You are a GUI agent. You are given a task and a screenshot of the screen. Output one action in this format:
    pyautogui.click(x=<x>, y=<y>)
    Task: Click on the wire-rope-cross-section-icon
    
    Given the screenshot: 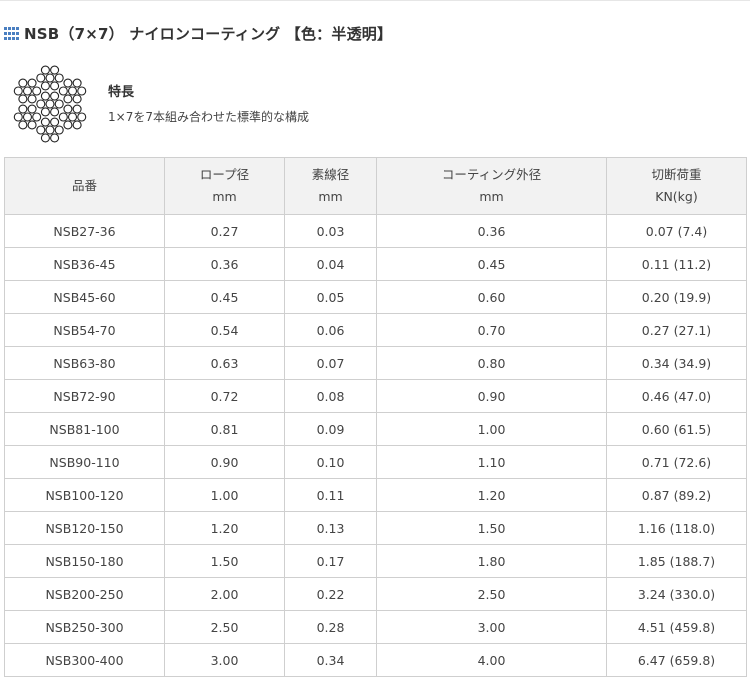 What is the action you would take?
    pyautogui.click(x=50, y=104)
    